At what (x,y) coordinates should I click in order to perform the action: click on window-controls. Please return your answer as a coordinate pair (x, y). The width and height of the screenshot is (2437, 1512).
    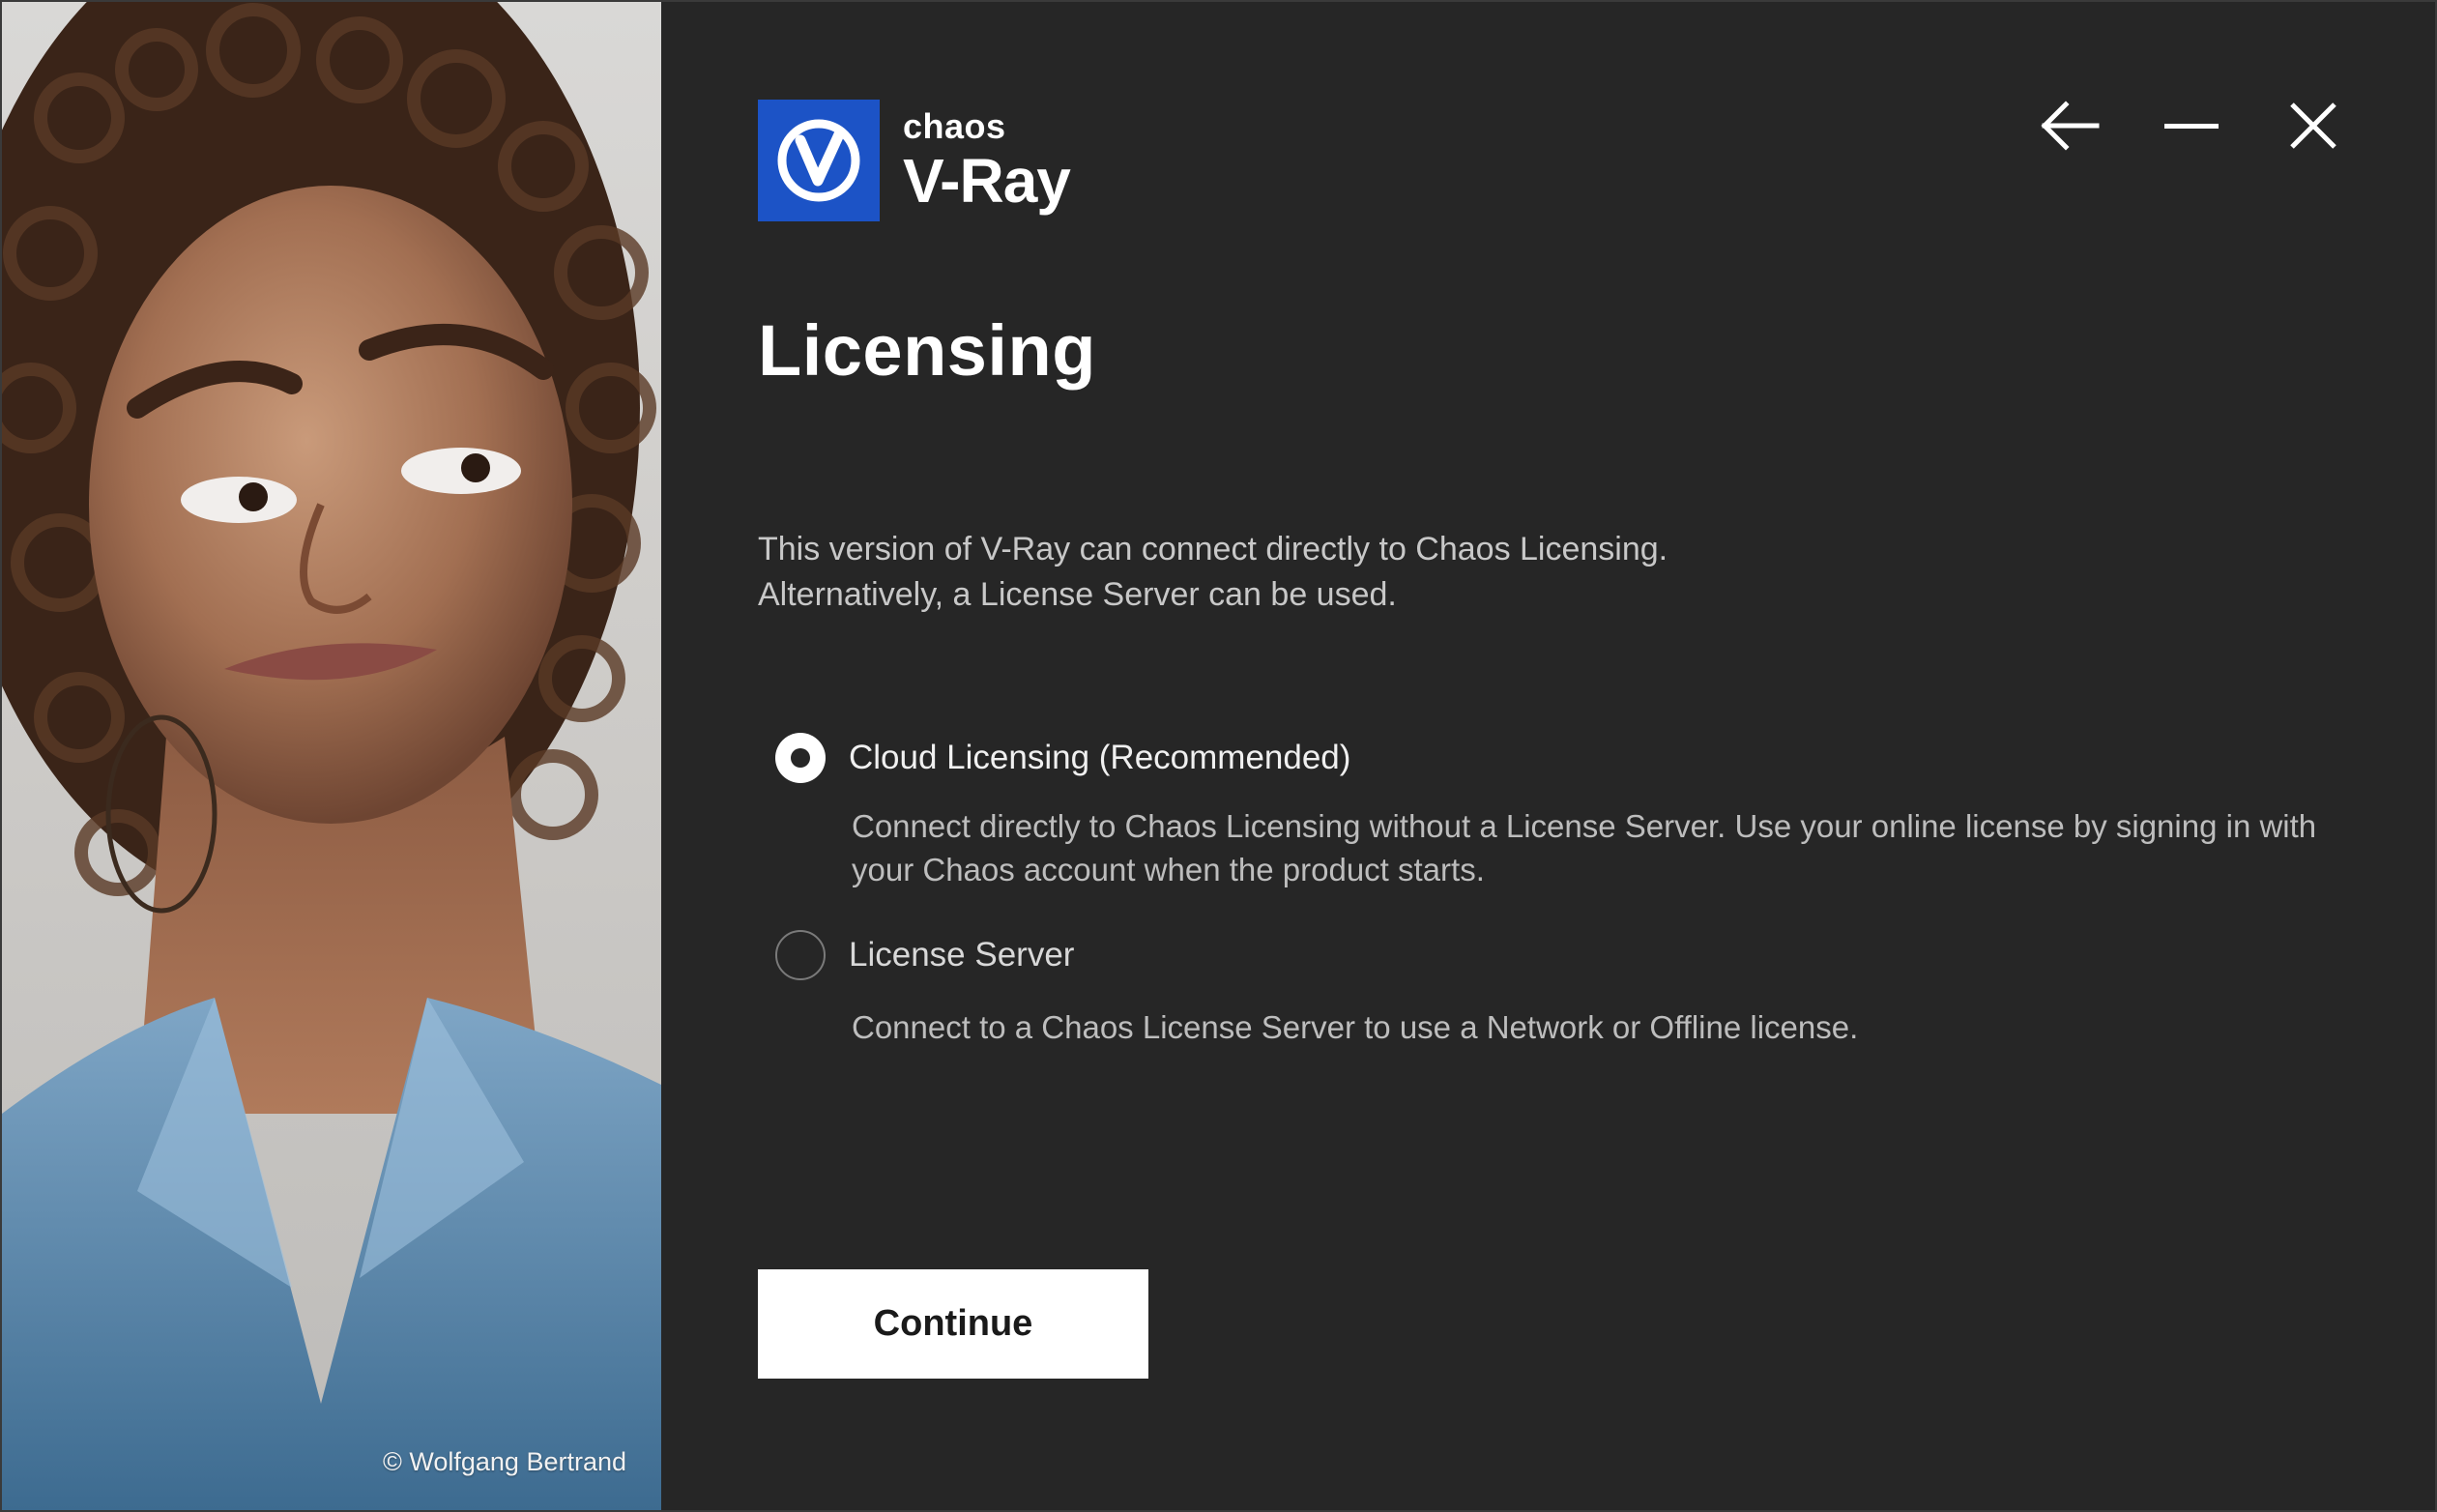
    Looking at the image, I should click on (2191, 126).